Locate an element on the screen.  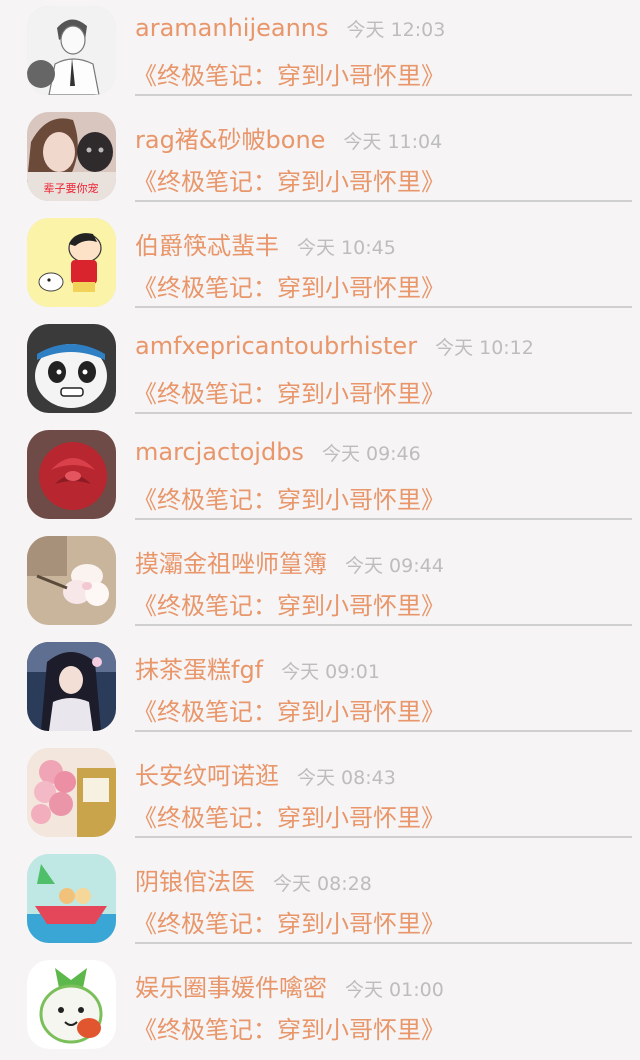
pink-balloons-avatar-icon is located at coordinates (71, 792).